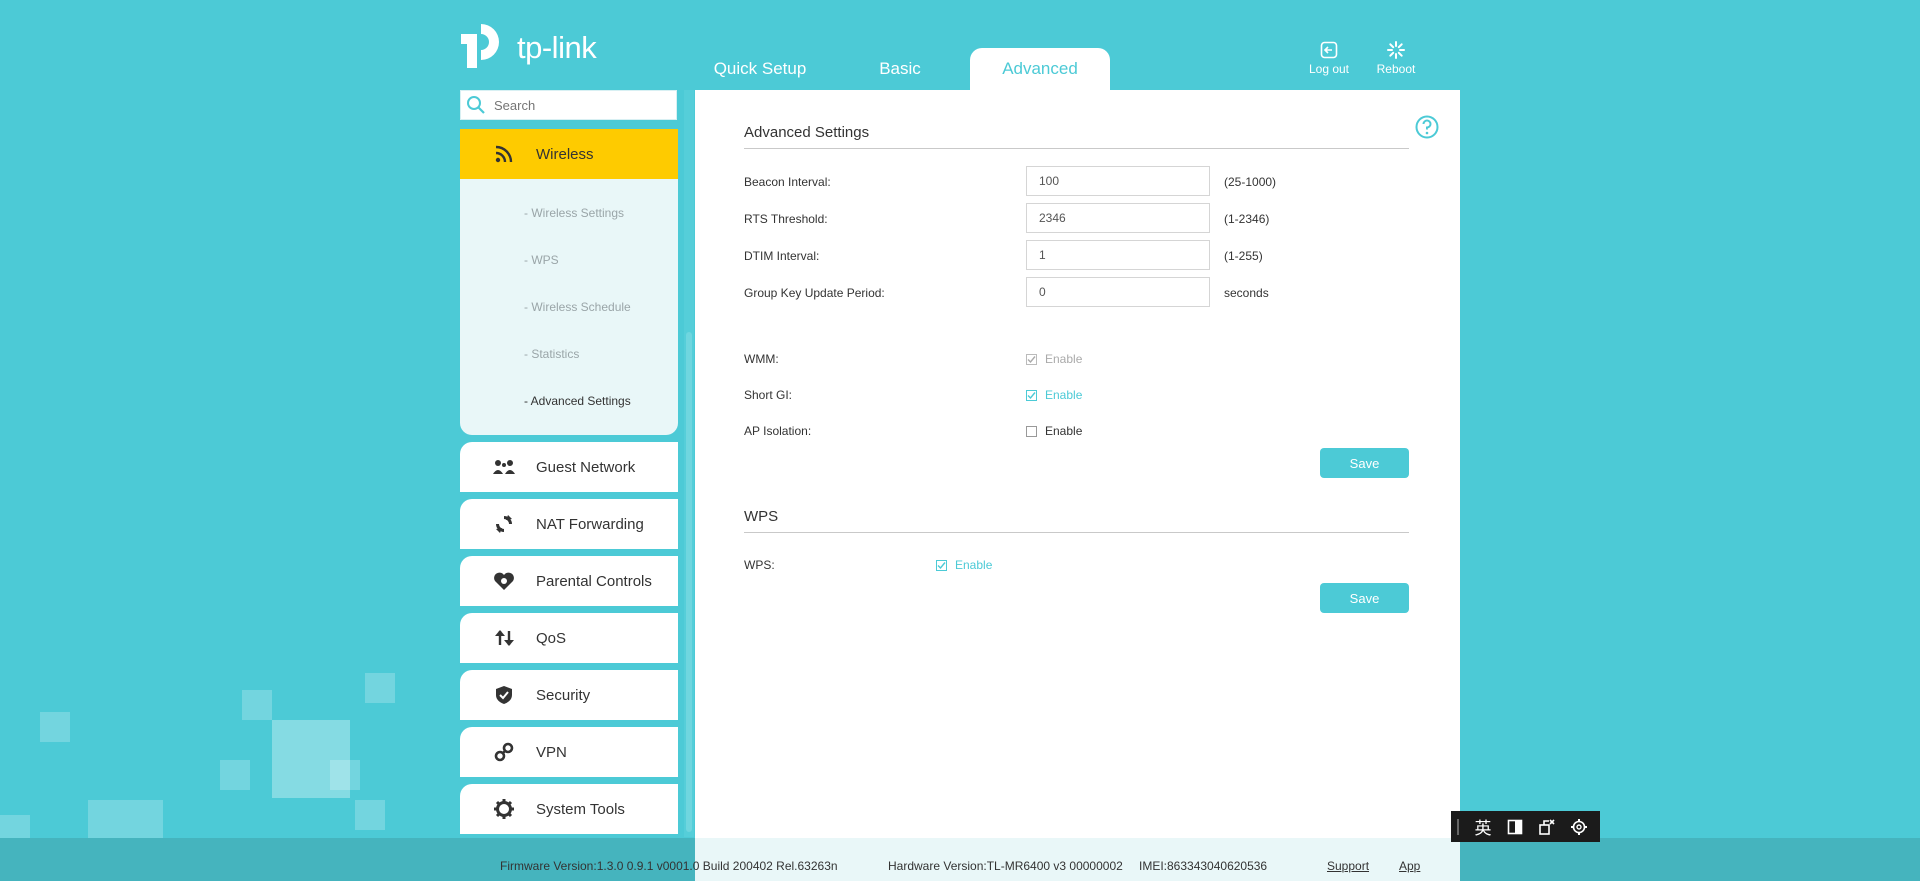  I want to click on sidebar-item-label: QoS, so click(551, 638).